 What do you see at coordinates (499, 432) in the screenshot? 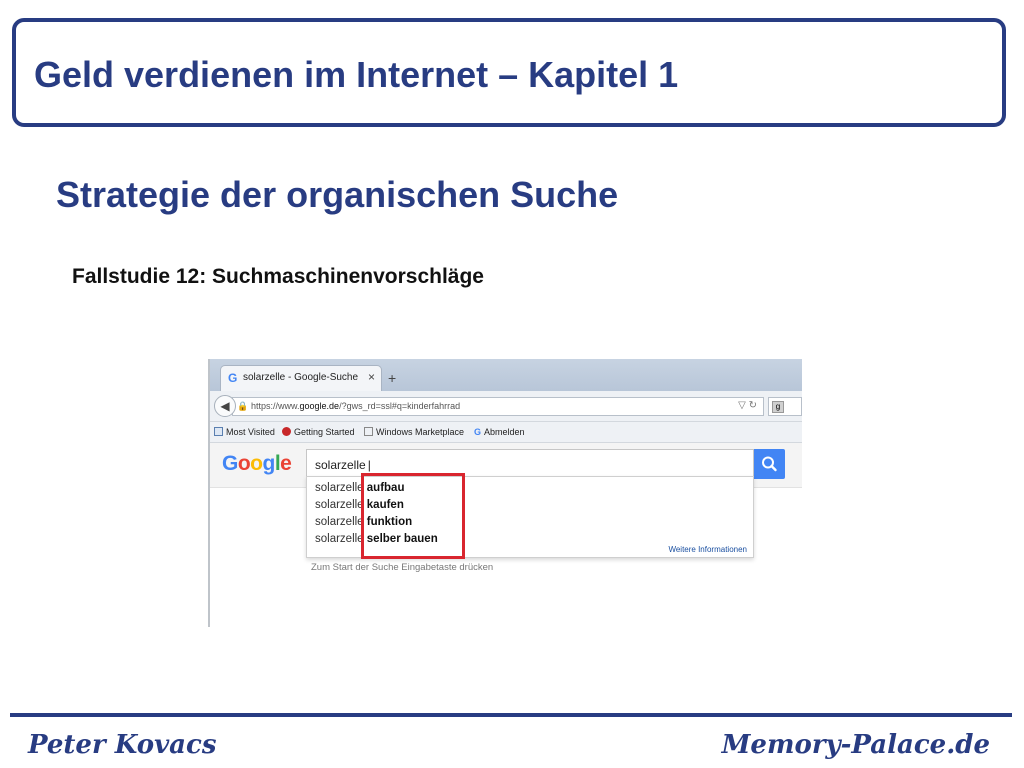
I see `bookmark-abmelden: G Abmelden` at bounding box center [499, 432].